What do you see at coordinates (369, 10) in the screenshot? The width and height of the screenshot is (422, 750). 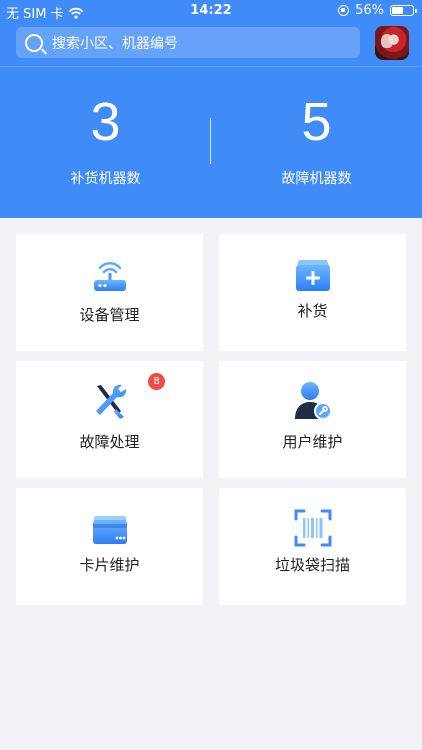 I see `battery-percent: 56%` at bounding box center [369, 10].